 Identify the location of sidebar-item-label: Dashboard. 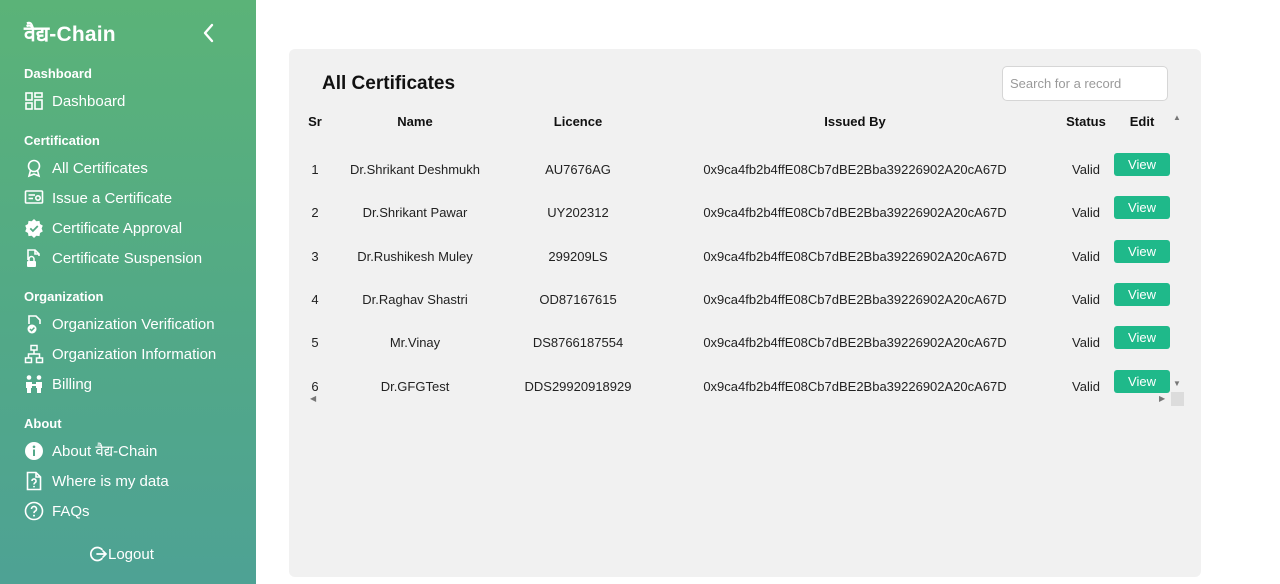
(89, 101).